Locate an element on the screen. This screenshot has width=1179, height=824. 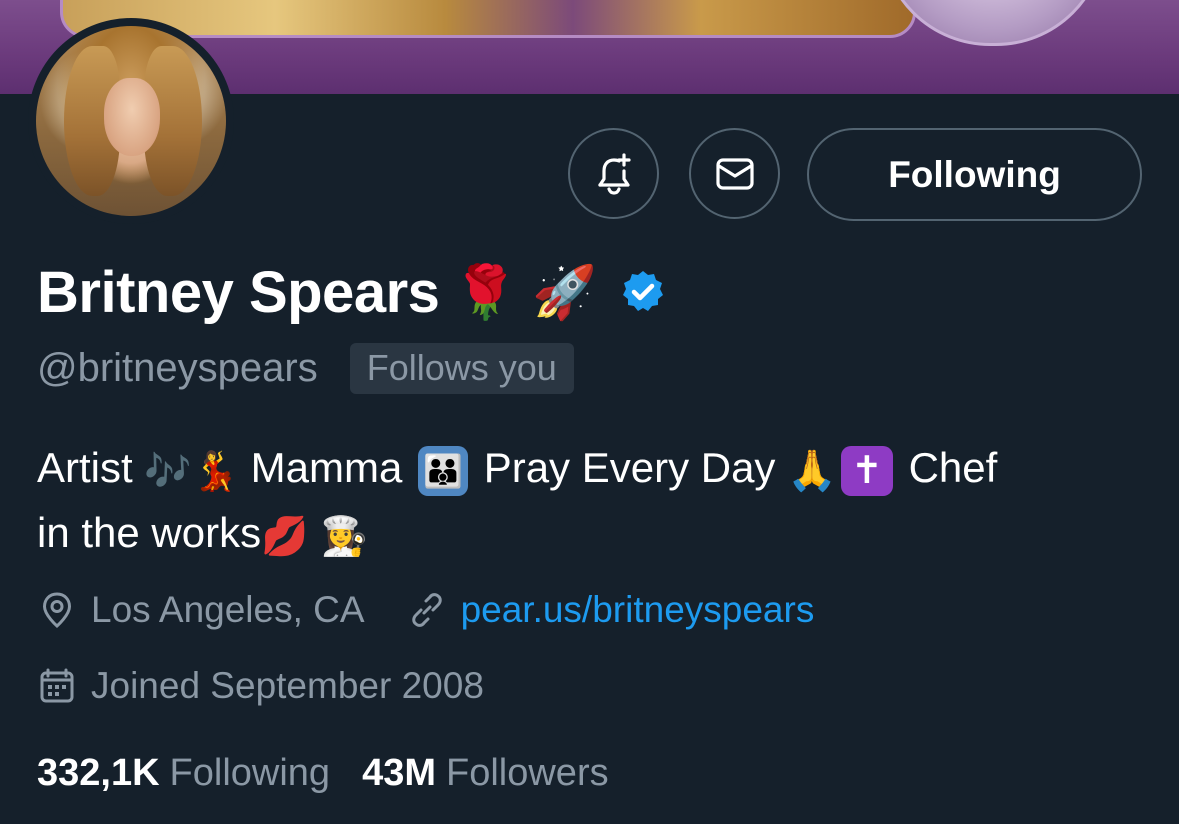
followers-count: 43M is located at coordinates (399, 772).